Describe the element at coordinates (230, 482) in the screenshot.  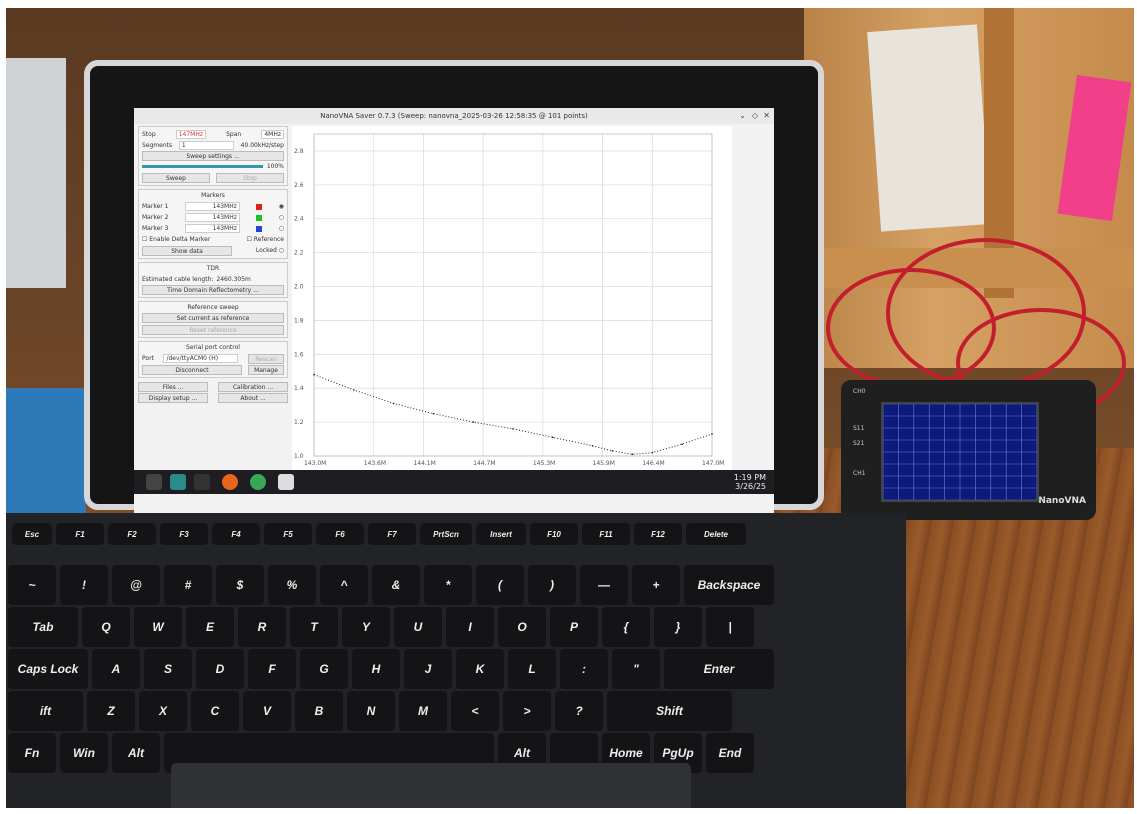
I see `firefox-icon` at that location.